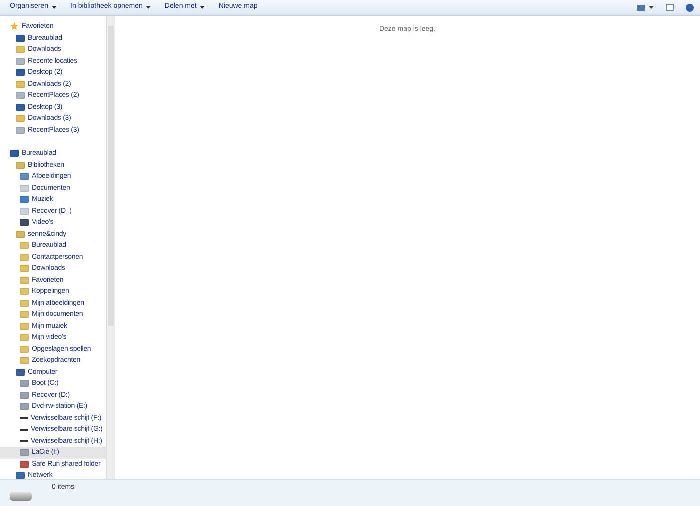  What do you see at coordinates (641, 7) in the screenshot?
I see `view-icon` at bounding box center [641, 7].